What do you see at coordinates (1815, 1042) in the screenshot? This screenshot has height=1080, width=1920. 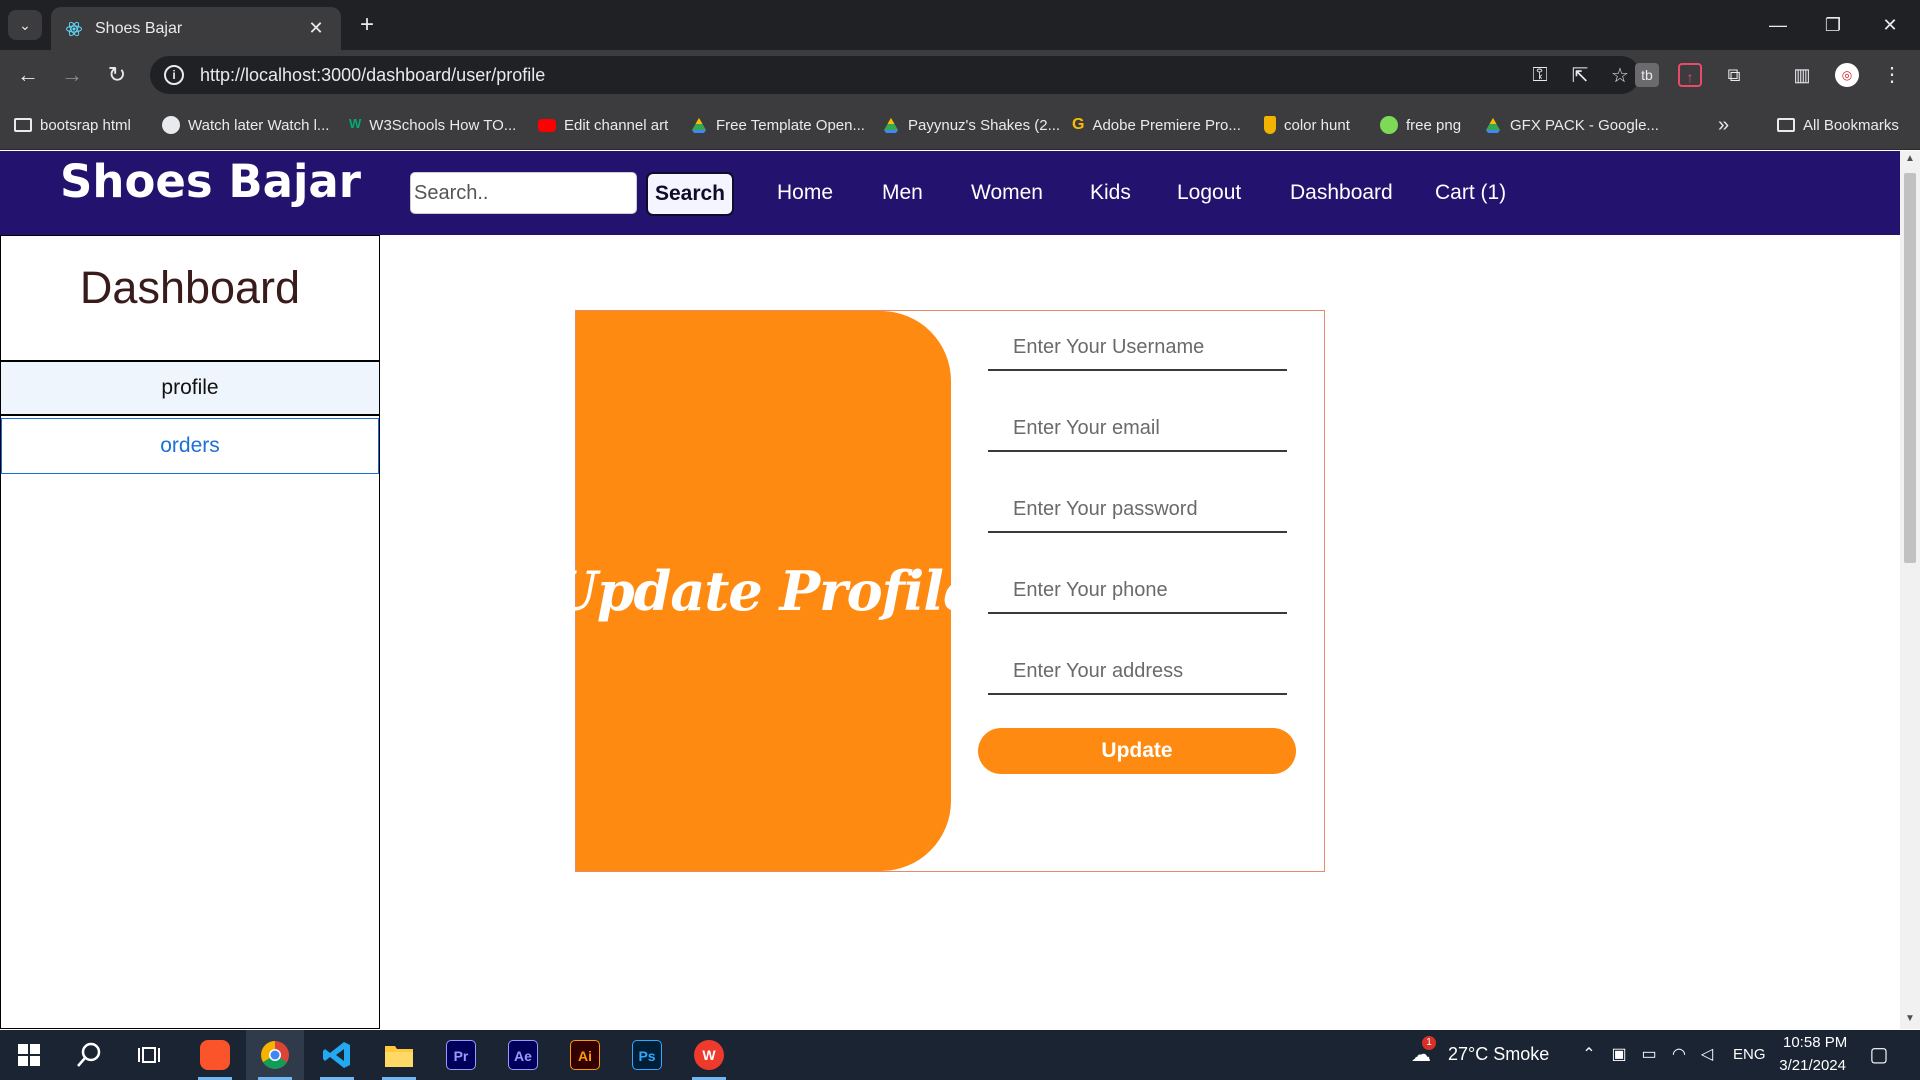 I see `clock-time: 10:58 PM` at bounding box center [1815, 1042].